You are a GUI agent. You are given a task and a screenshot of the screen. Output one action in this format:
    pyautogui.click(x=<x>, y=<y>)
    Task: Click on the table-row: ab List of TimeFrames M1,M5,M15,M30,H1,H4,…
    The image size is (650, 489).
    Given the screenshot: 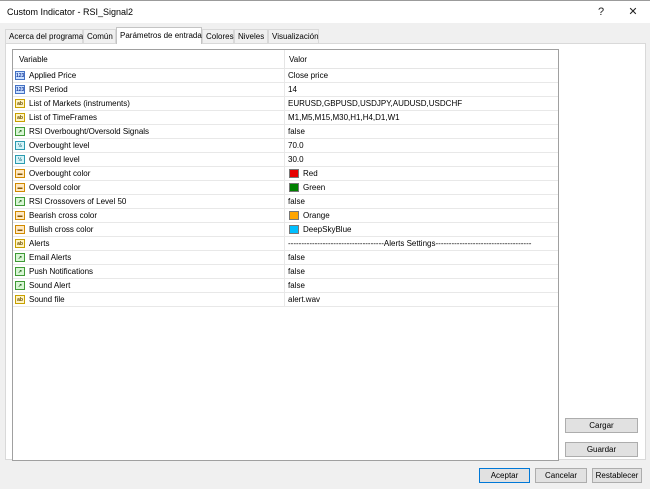 What is the action you would take?
    pyautogui.click(x=285, y=118)
    